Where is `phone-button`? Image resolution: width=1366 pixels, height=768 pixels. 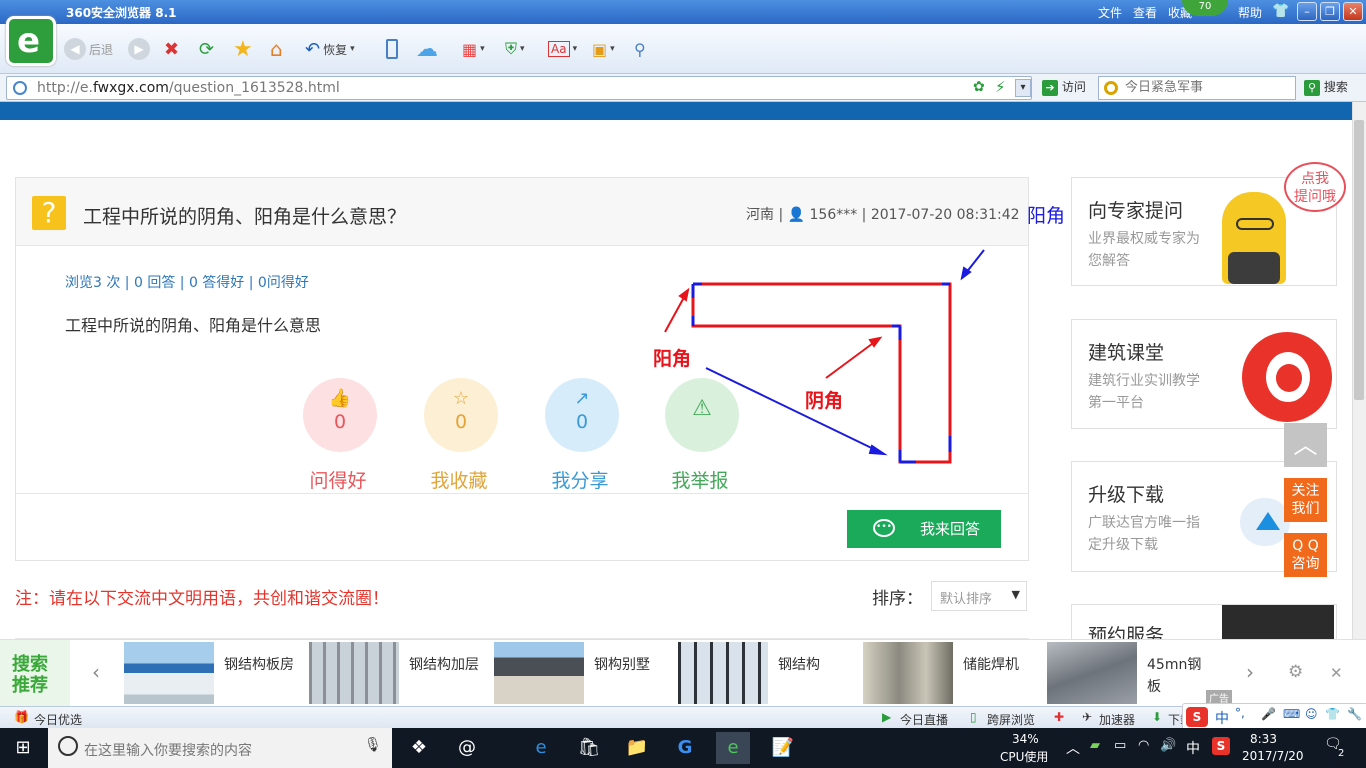
phone-button is located at coordinates (392, 49).